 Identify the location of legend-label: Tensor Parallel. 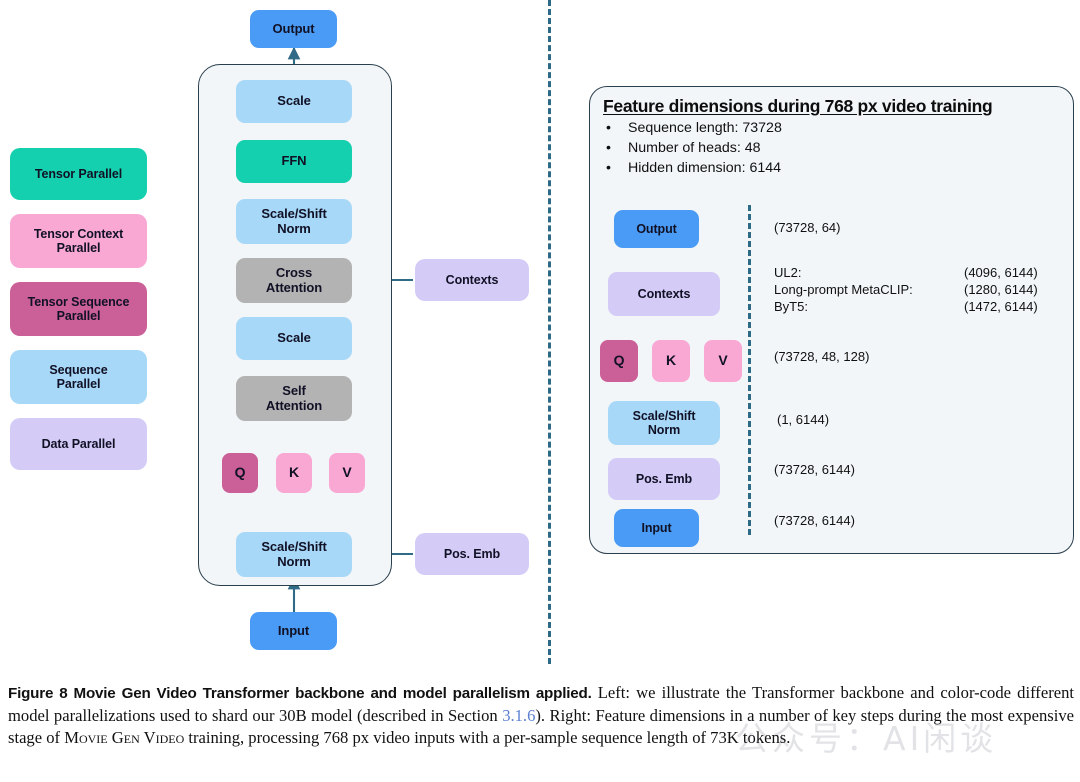
(78, 174).